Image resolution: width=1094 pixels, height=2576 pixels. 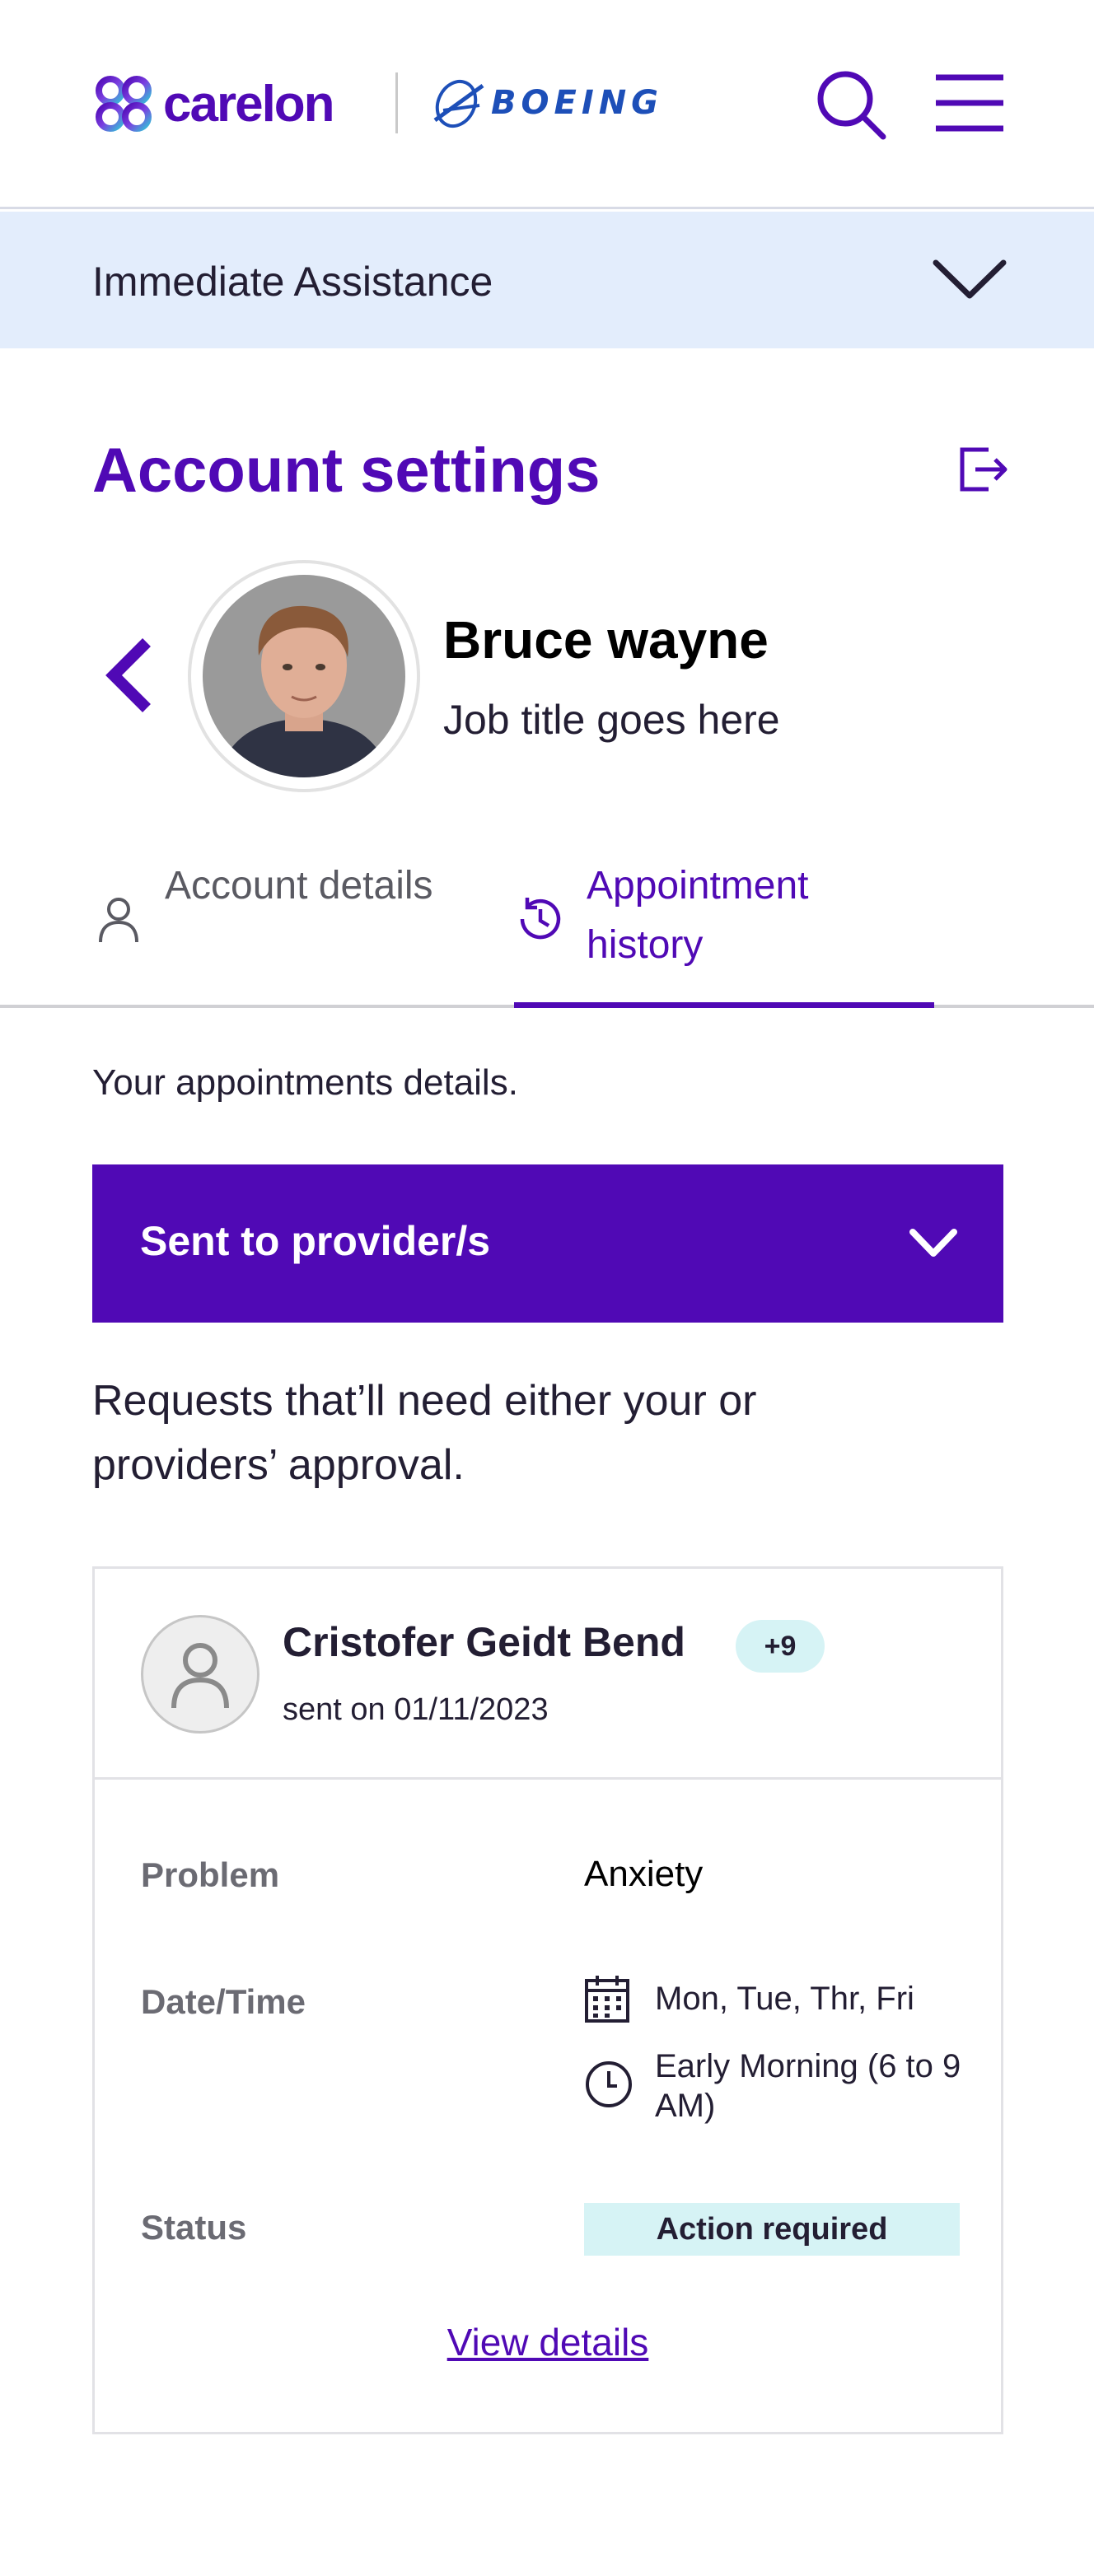 I want to click on provider-avatar, so click(x=200, y=1674).